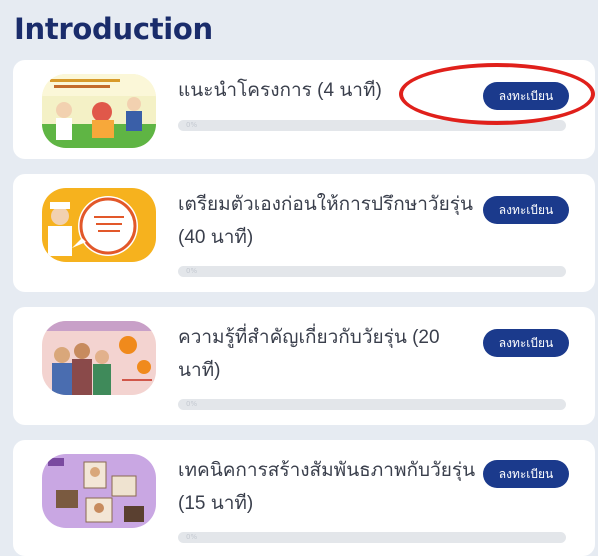  What do you see at coordinates (113, 29) in the screenshot?
I see `section-title: Introduction` at bounding box center [113, 29].